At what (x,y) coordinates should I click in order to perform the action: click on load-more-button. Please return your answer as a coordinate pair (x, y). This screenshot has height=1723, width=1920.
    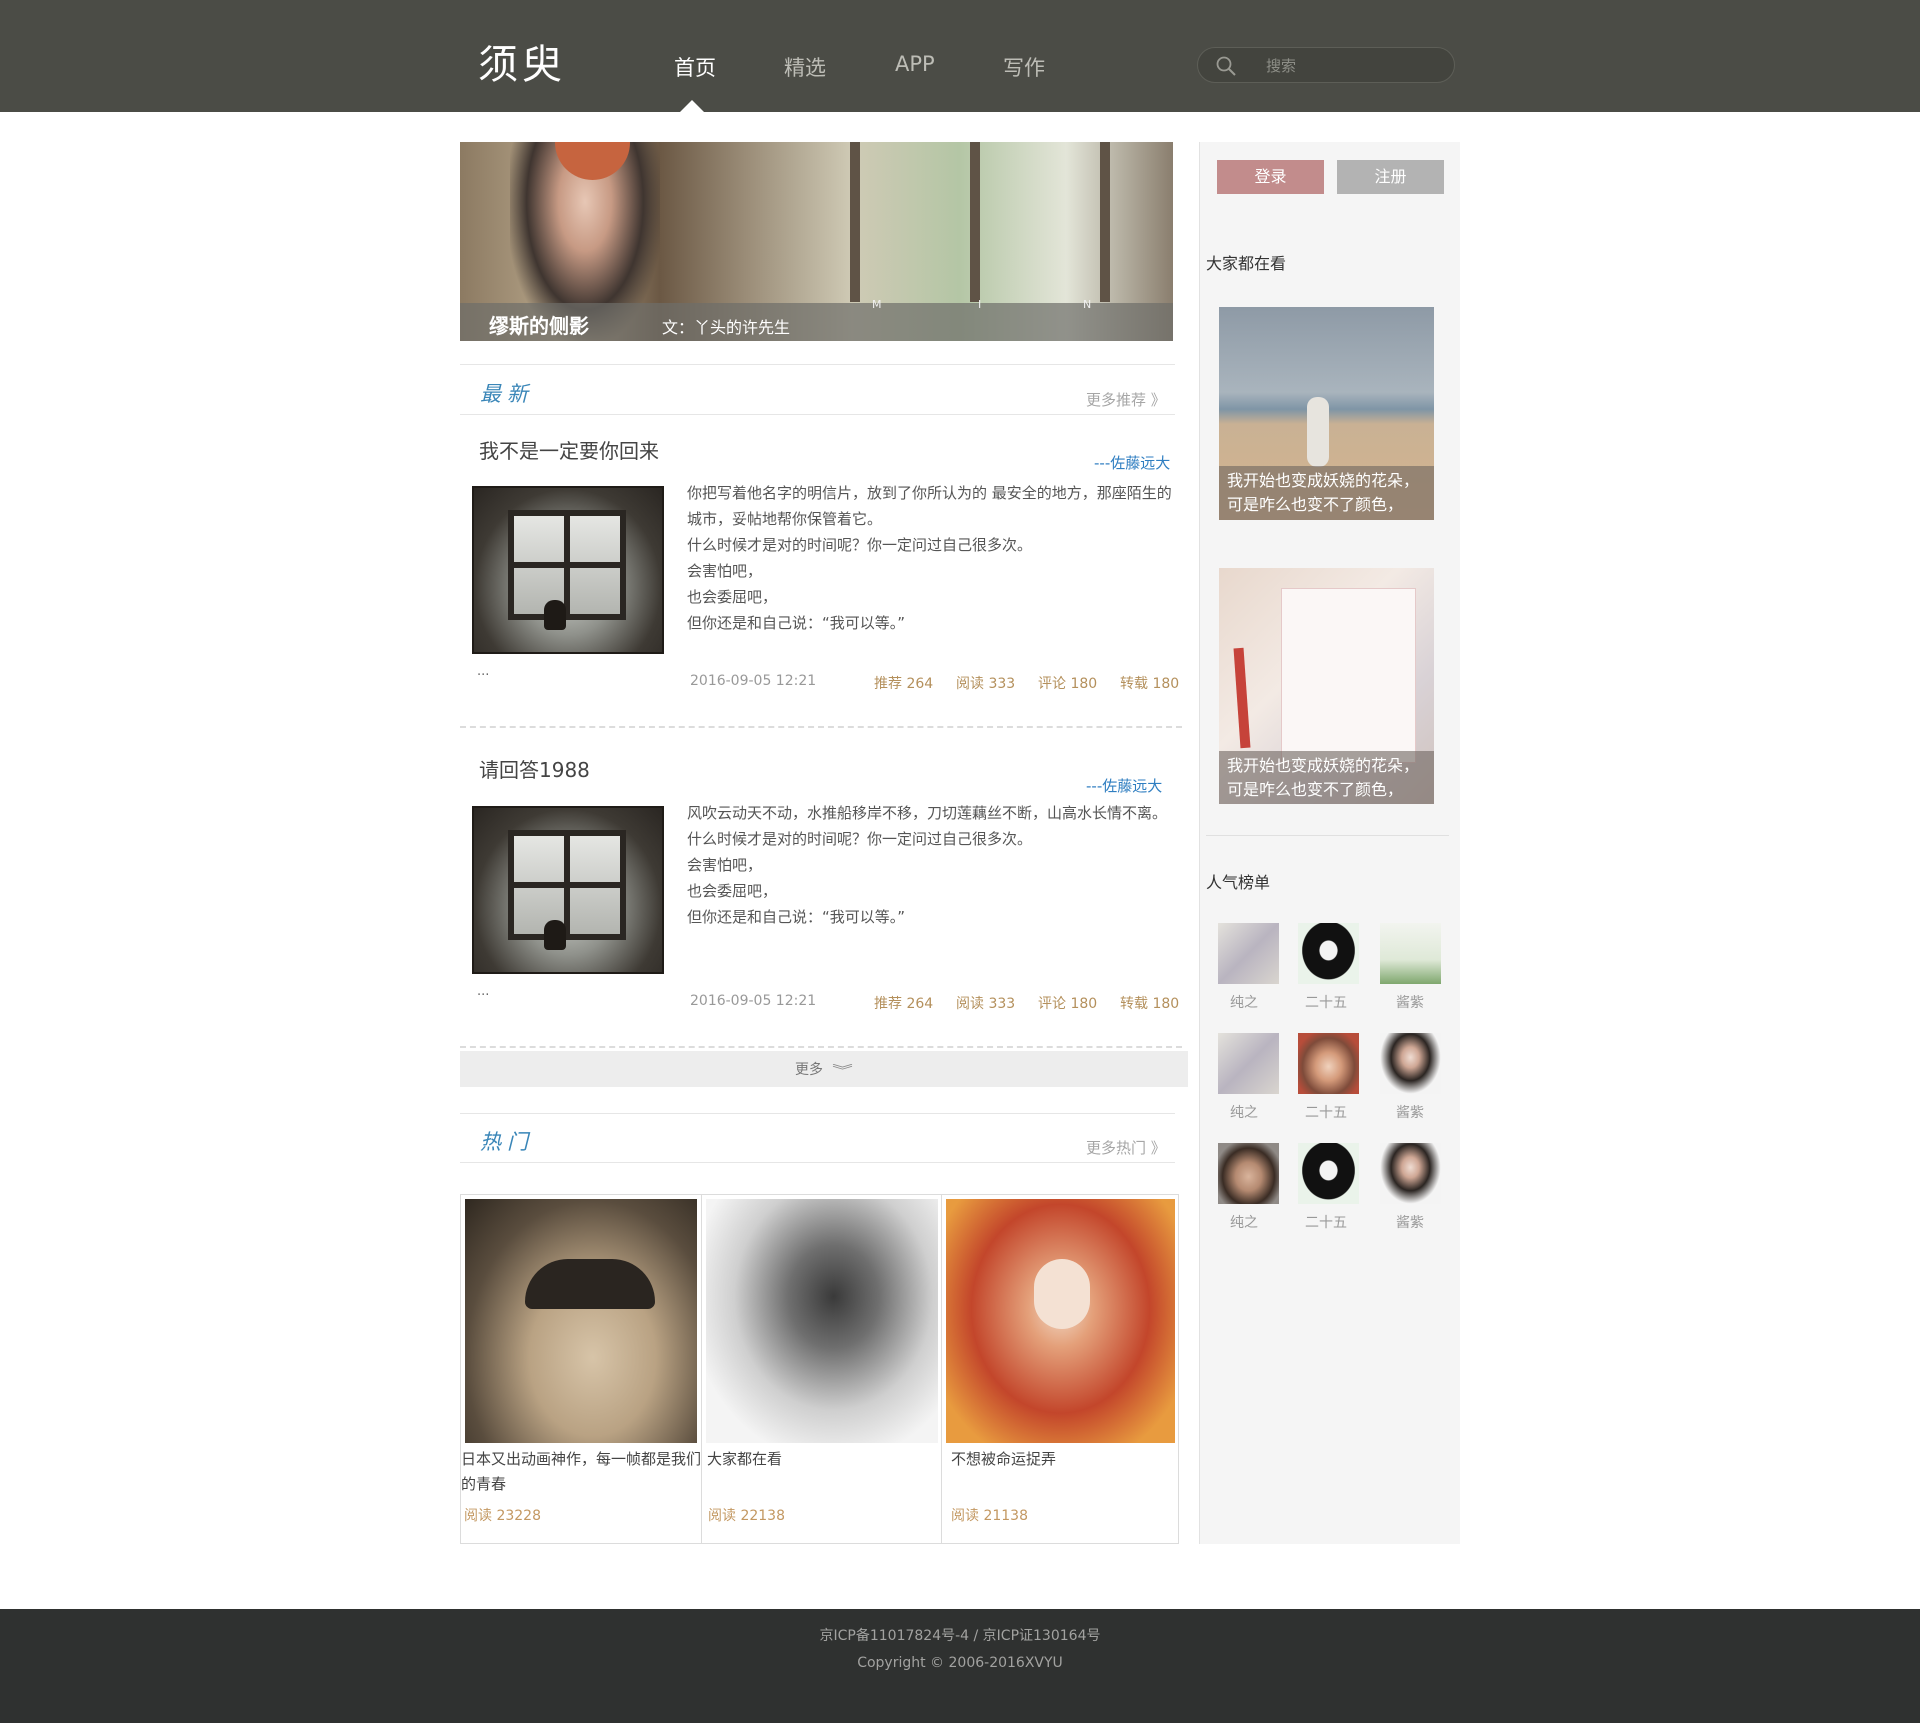
    Looking at the image, I should click on (824, 1069).